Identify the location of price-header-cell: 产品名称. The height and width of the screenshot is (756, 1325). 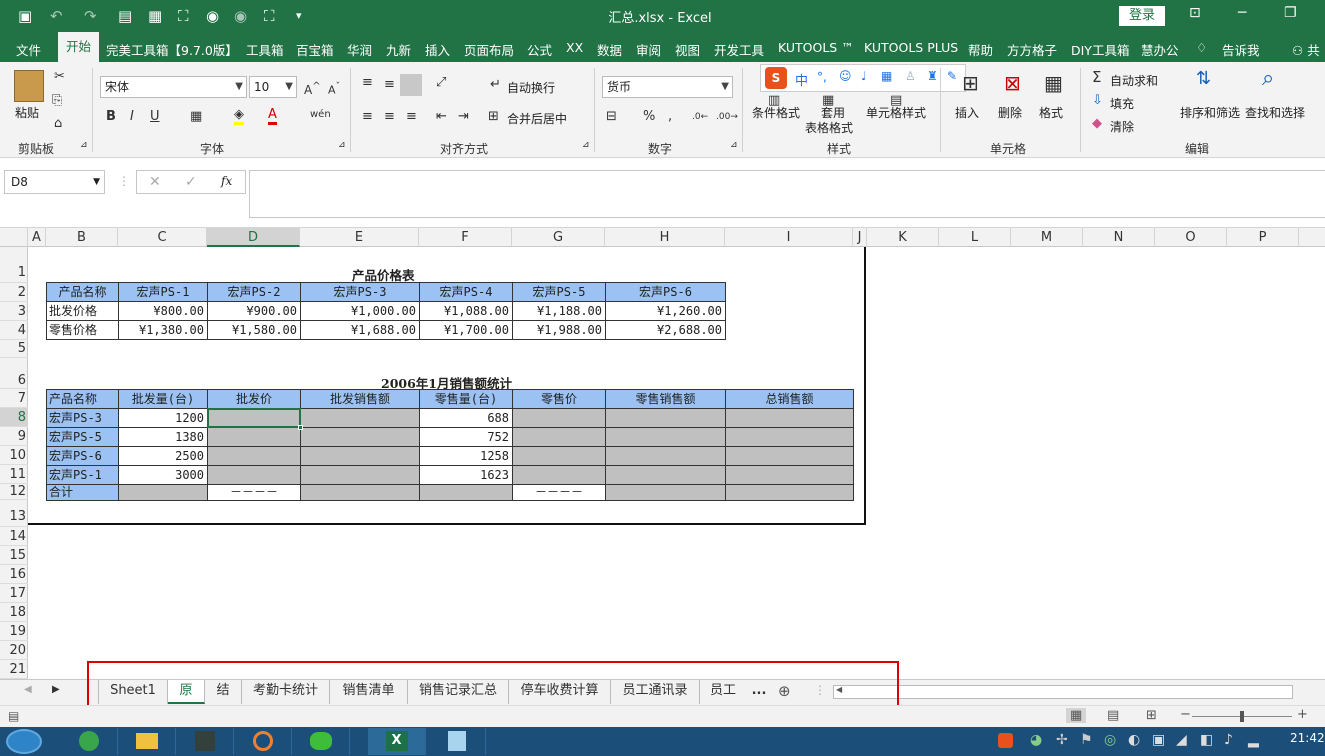
(82, 292).